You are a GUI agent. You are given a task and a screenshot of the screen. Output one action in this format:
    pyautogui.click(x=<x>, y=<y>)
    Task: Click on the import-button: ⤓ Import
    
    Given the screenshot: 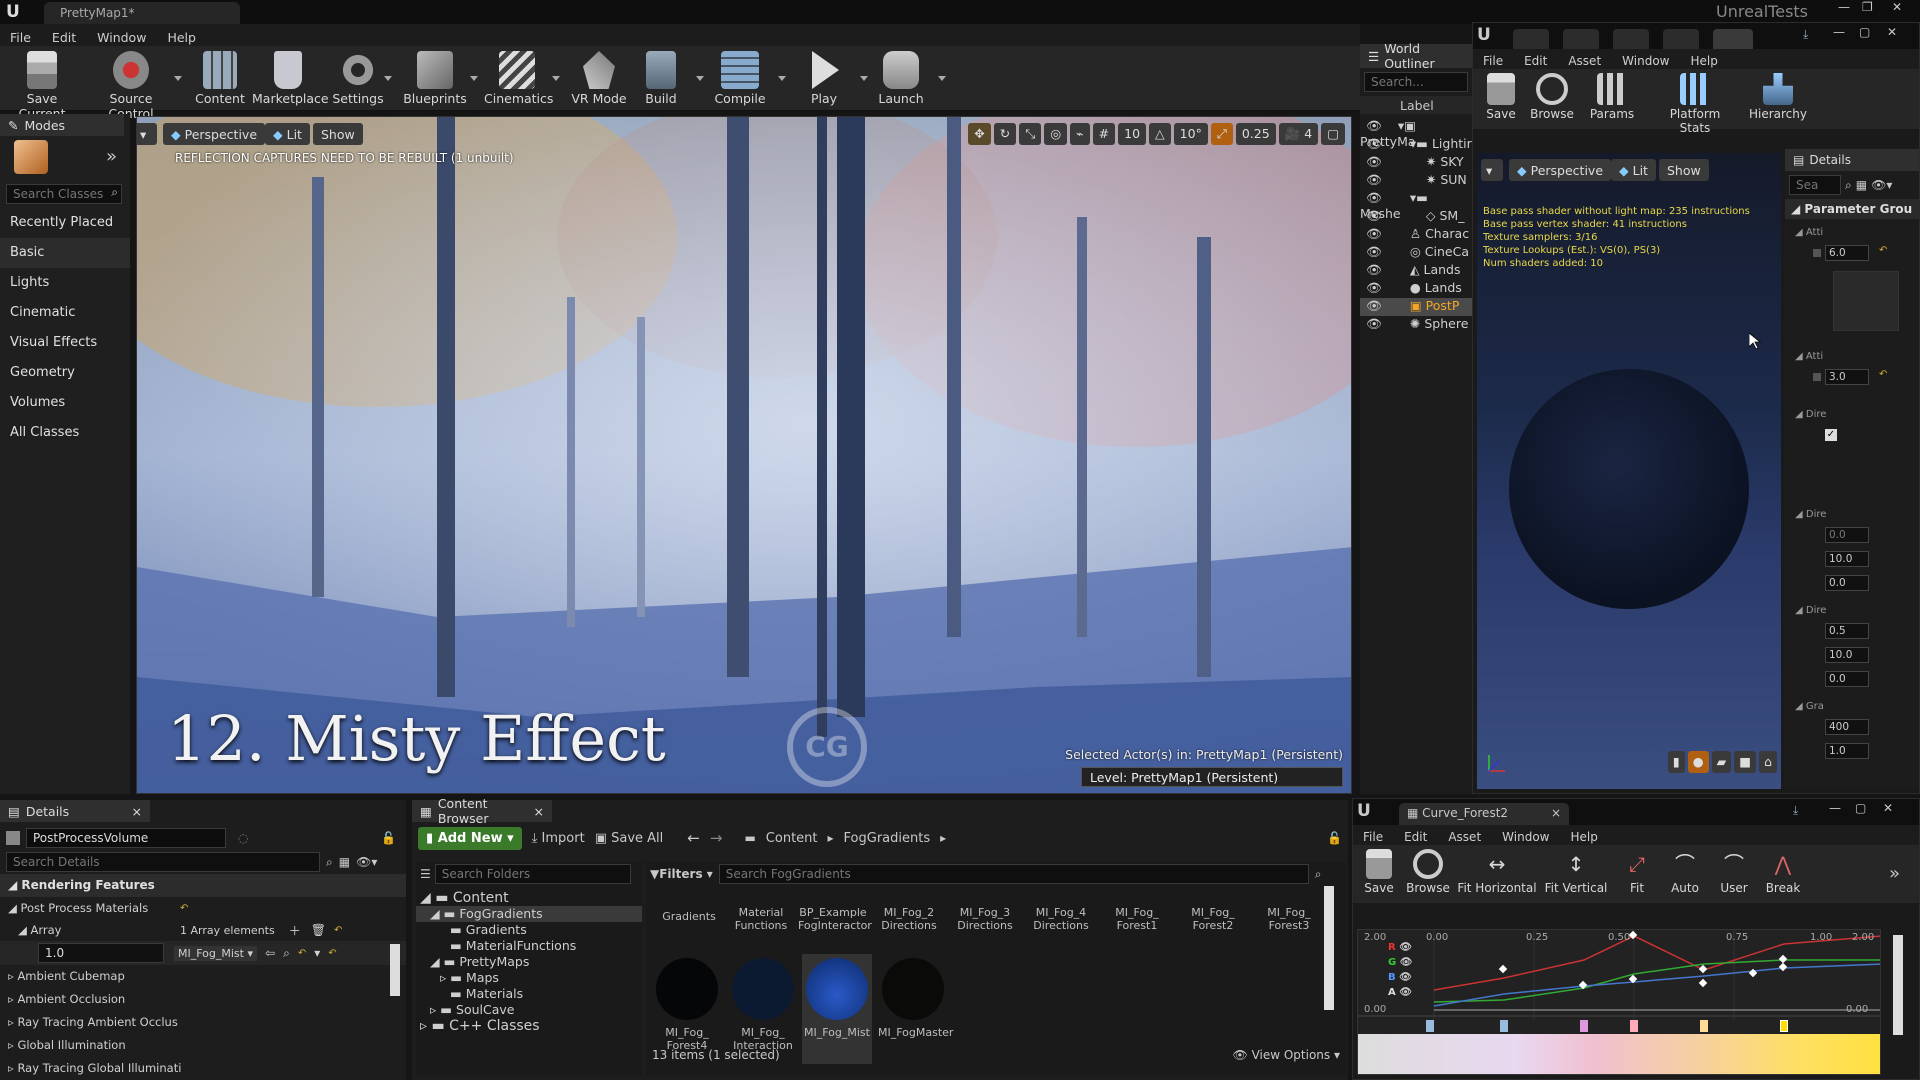 What is the action you would take?
    pyautogui.click(x=558, y=838)
    